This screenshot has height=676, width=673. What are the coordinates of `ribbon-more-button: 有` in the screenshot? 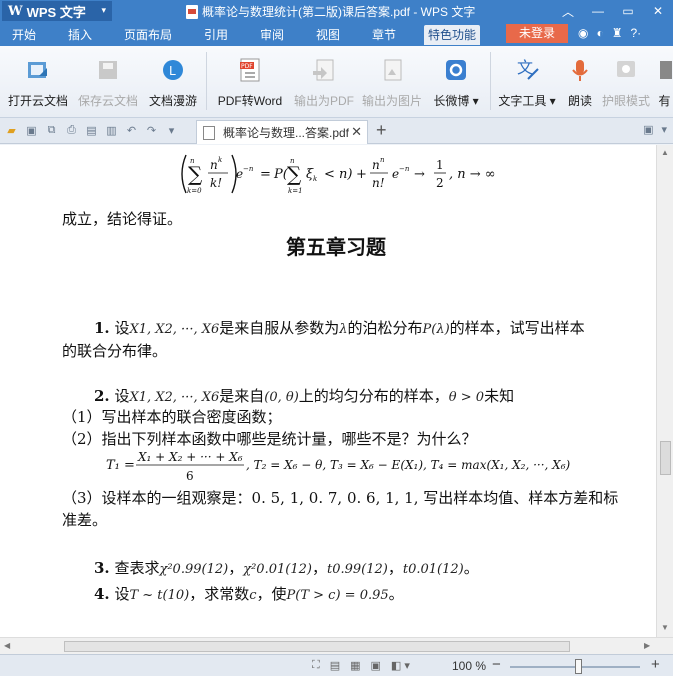 It's located at (664, 82).